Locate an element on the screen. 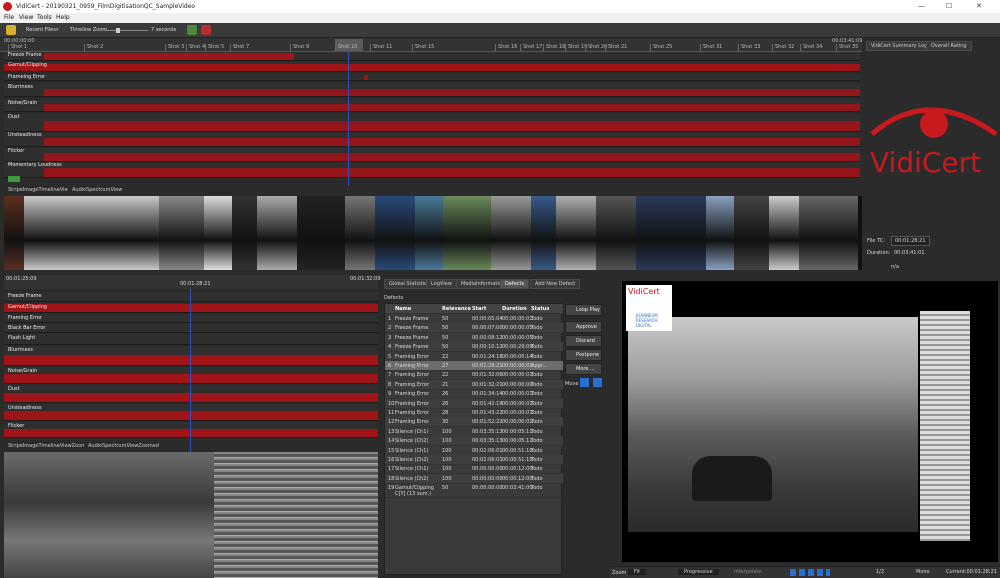 The width and height of the screenshot is (1000, 578). track-row: Gamut/Clipping is located at coordinates (432, 67).